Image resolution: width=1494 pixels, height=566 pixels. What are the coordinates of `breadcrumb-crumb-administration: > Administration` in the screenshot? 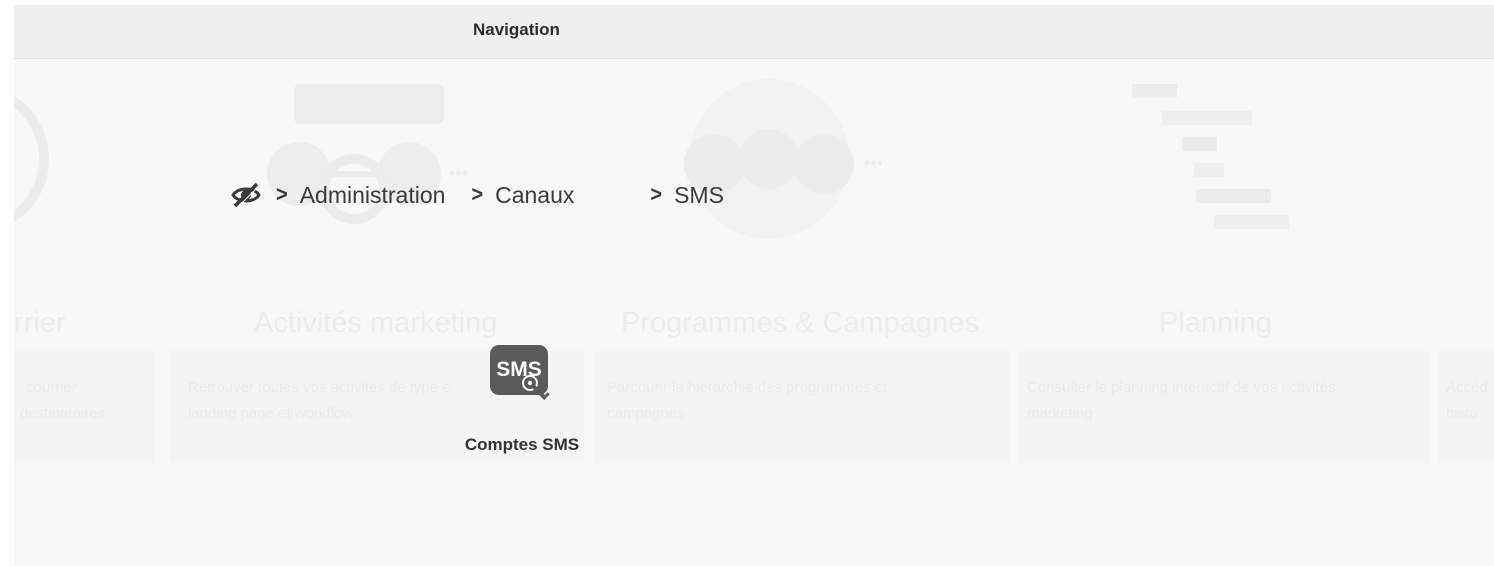 It's located at (373, 195).